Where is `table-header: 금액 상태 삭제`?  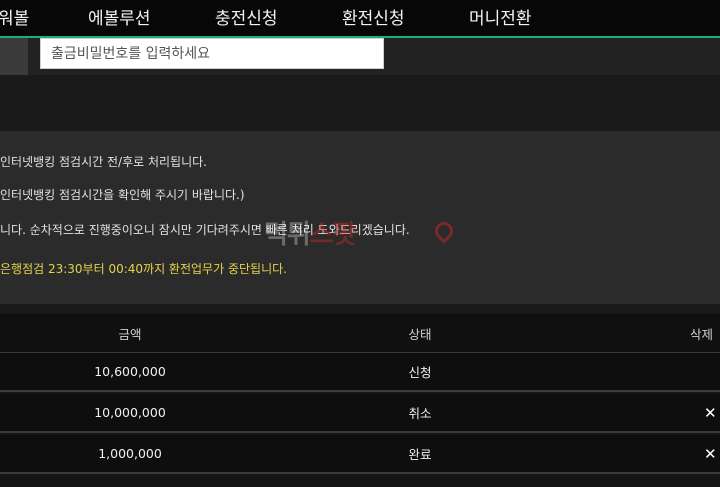
table-header: 금액 상태 삭제 is located at coordinates (360, 333).